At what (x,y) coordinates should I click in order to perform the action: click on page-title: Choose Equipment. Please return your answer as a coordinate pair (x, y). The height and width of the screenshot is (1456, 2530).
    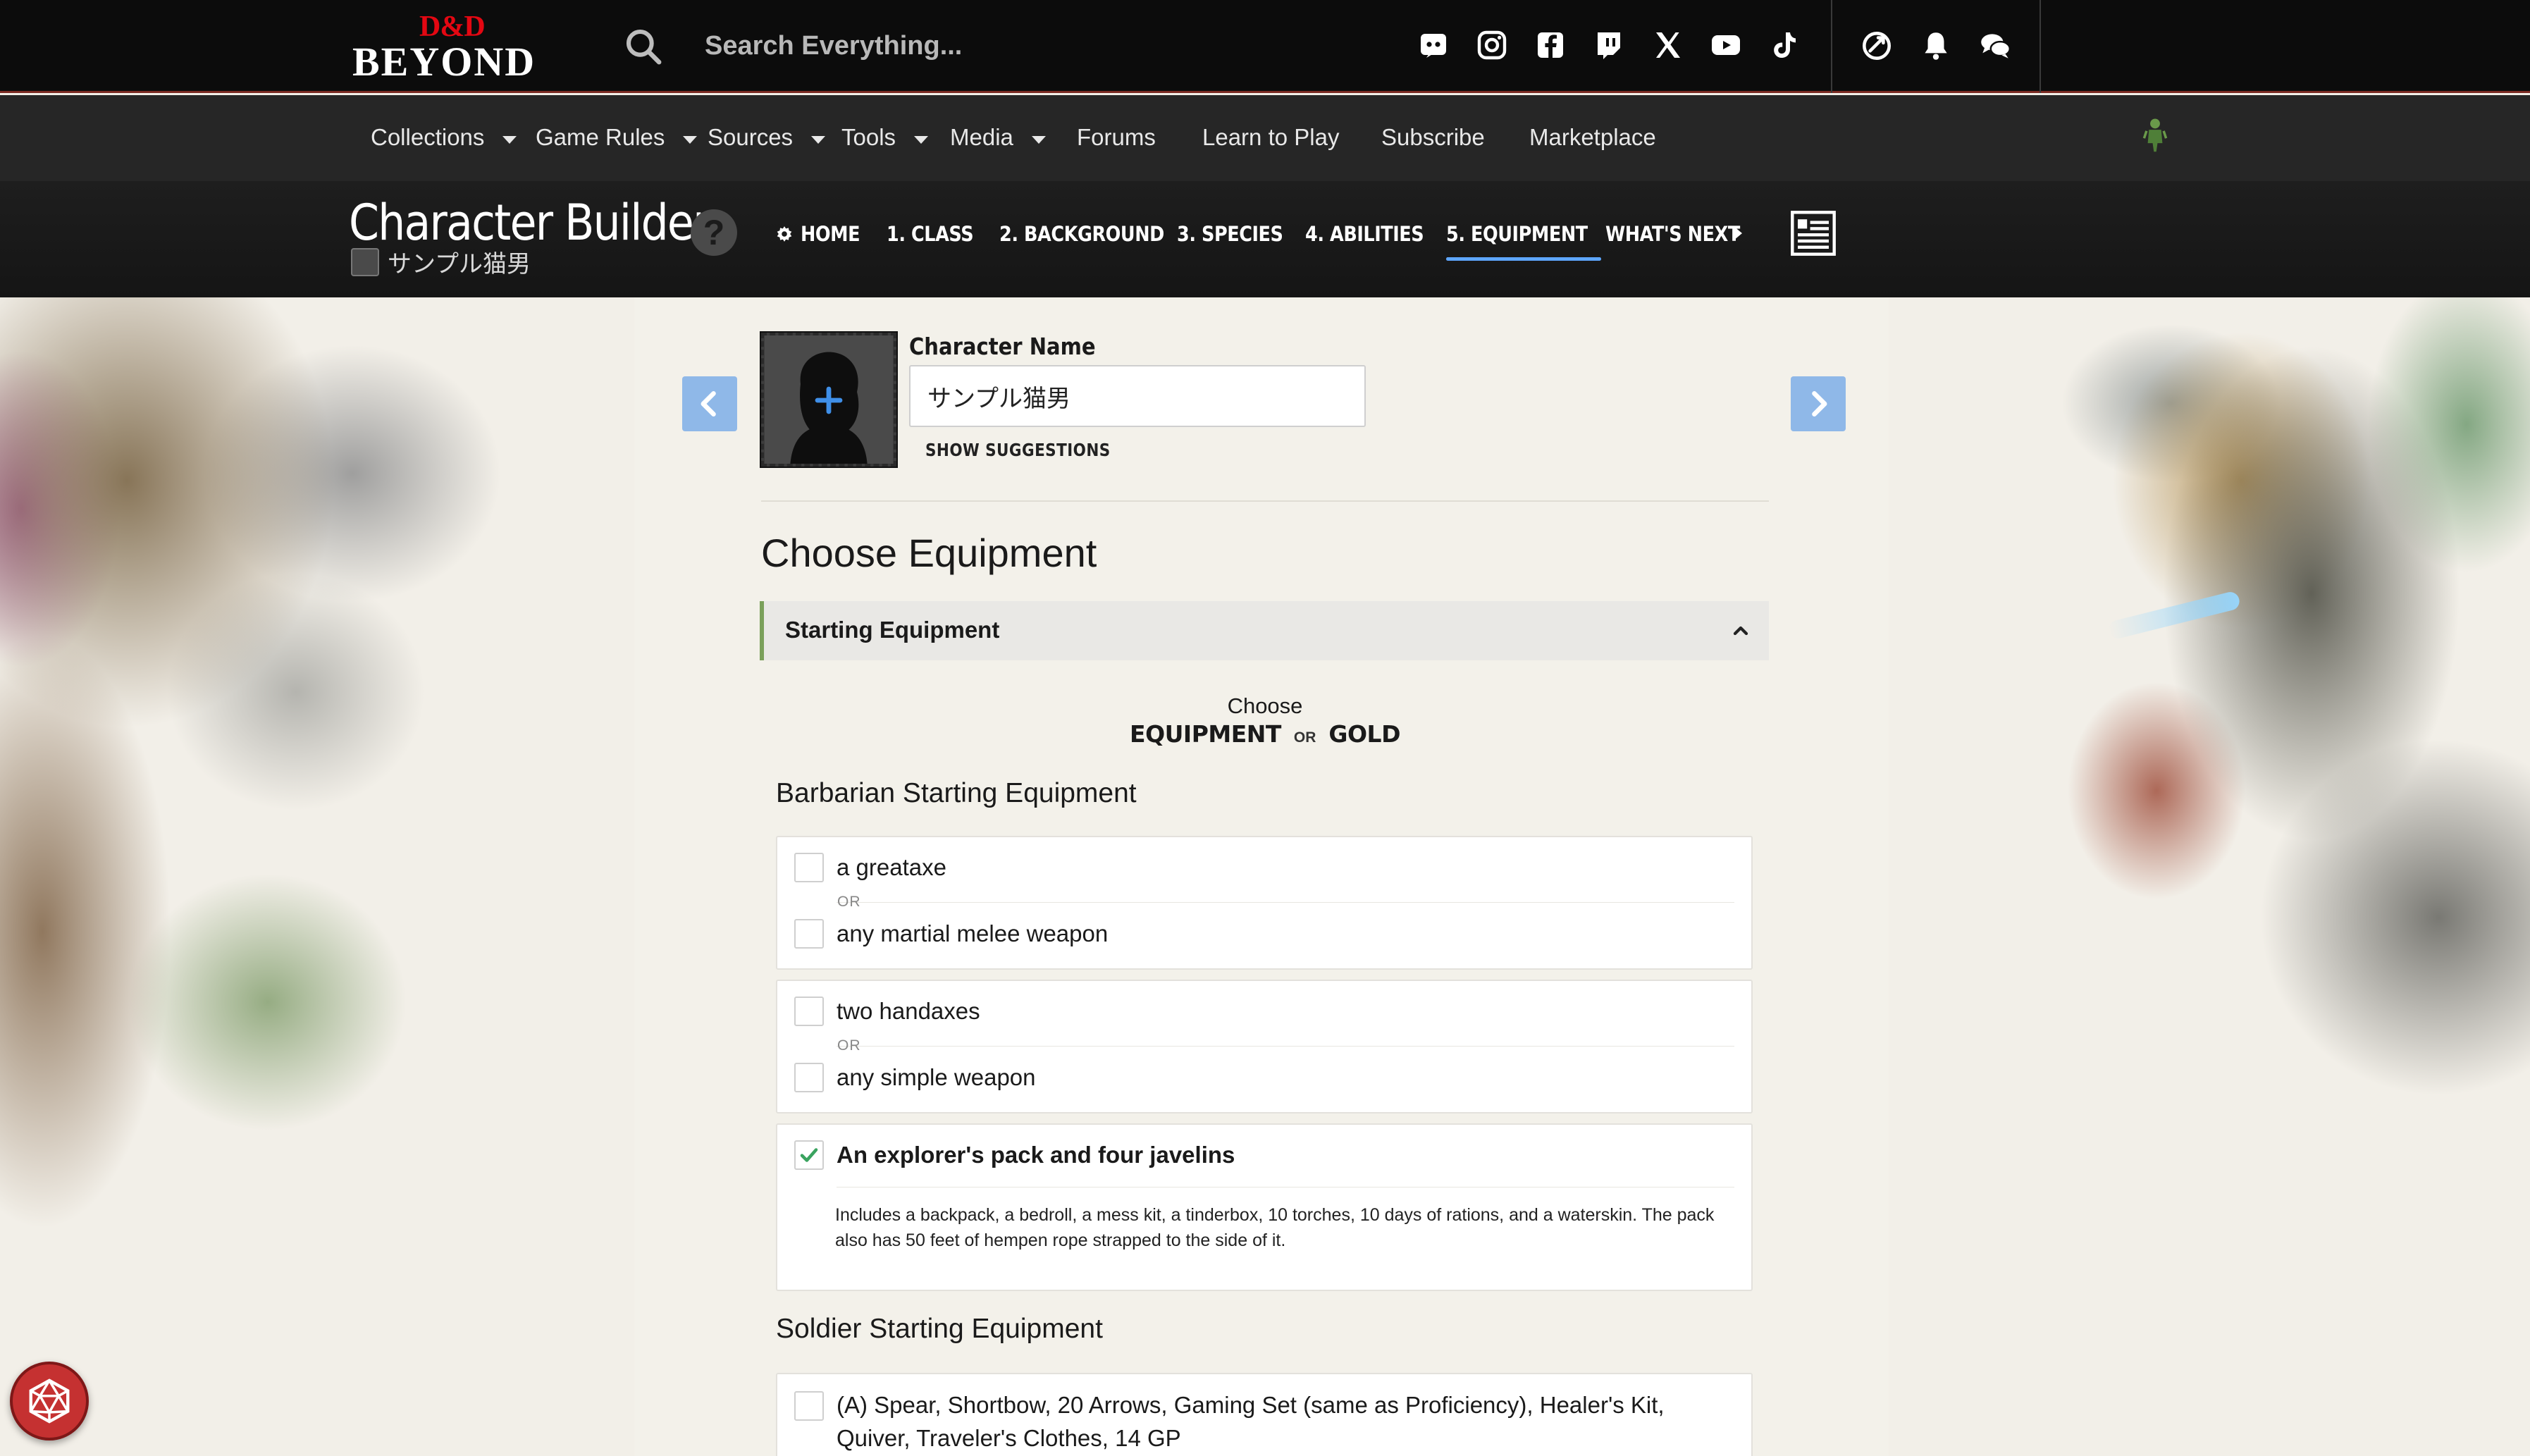
    Looking at the image, I should click on (929, 553).